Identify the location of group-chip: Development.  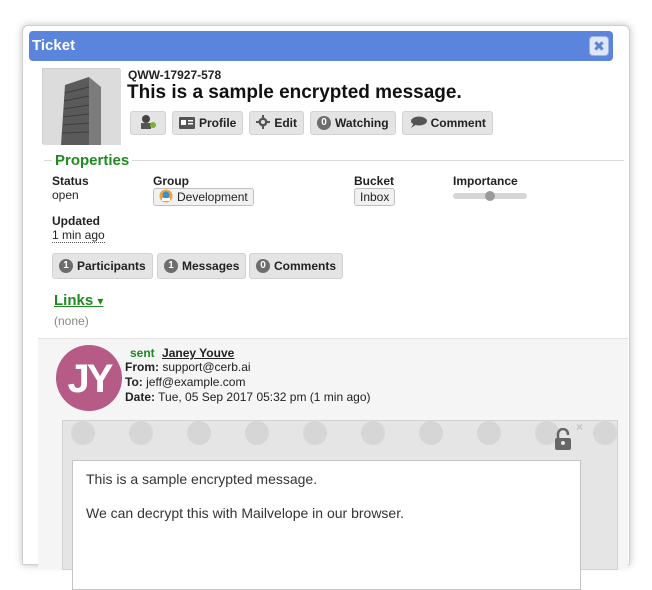
(203, 197).